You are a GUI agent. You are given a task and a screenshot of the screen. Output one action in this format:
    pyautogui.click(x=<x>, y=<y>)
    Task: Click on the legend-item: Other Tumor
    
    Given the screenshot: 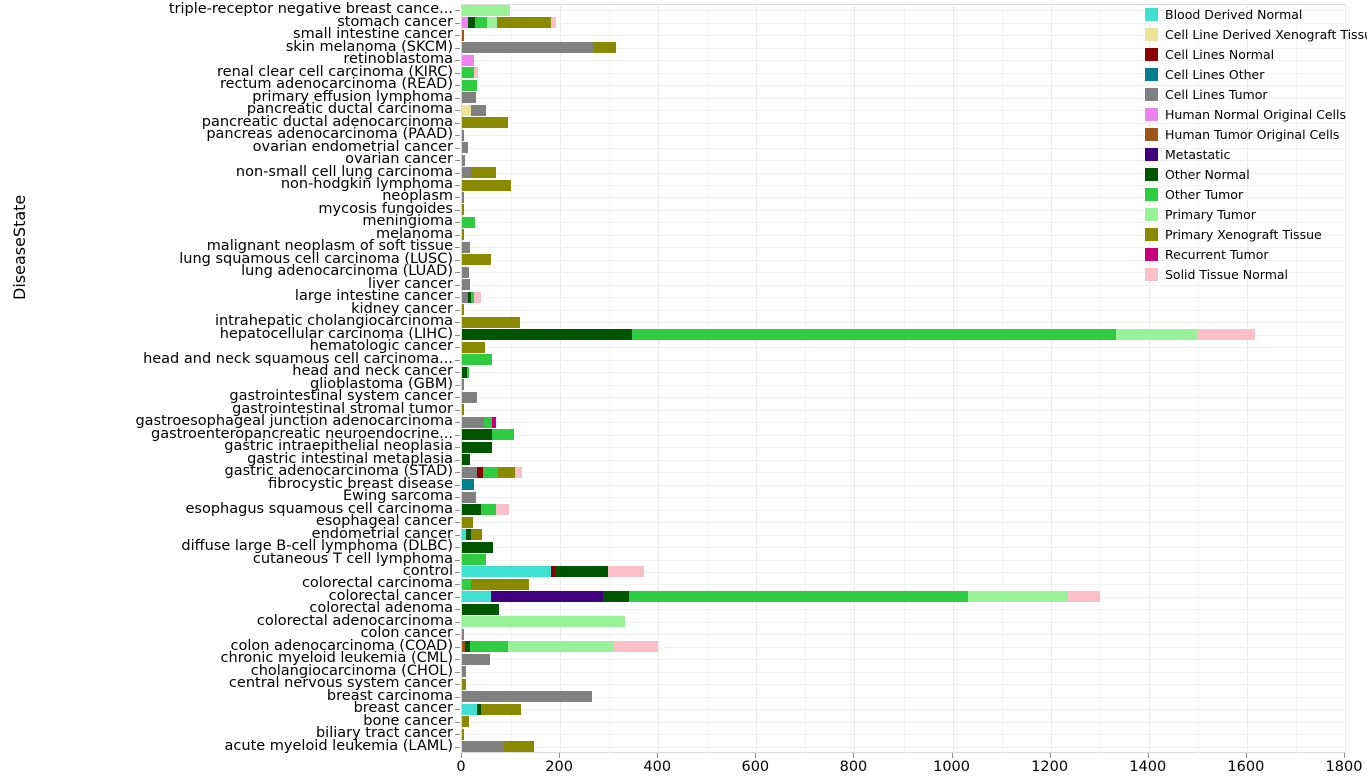 What is the action you would take?
    pyautogui.click(x=1256, y=194)
    